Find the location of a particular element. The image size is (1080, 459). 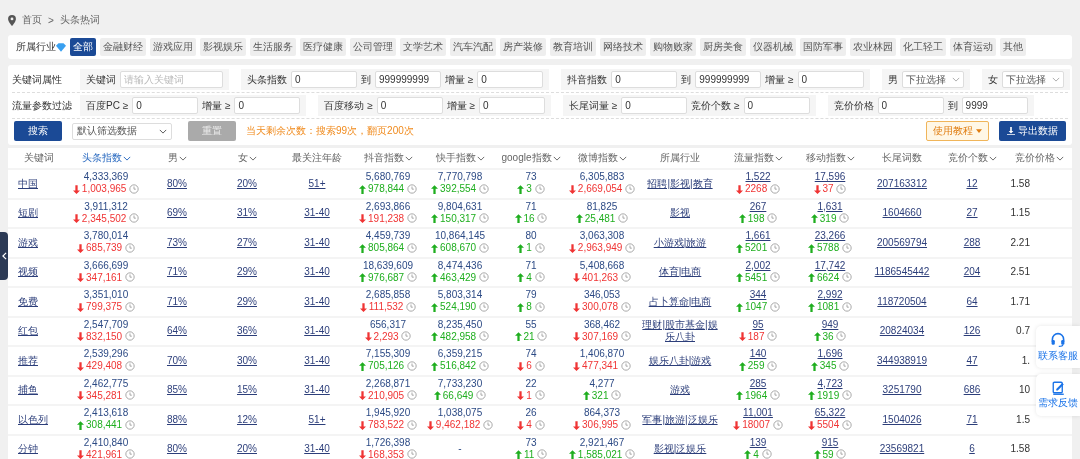

industry-tag: 其他 is located at coordinates (1013, 47).